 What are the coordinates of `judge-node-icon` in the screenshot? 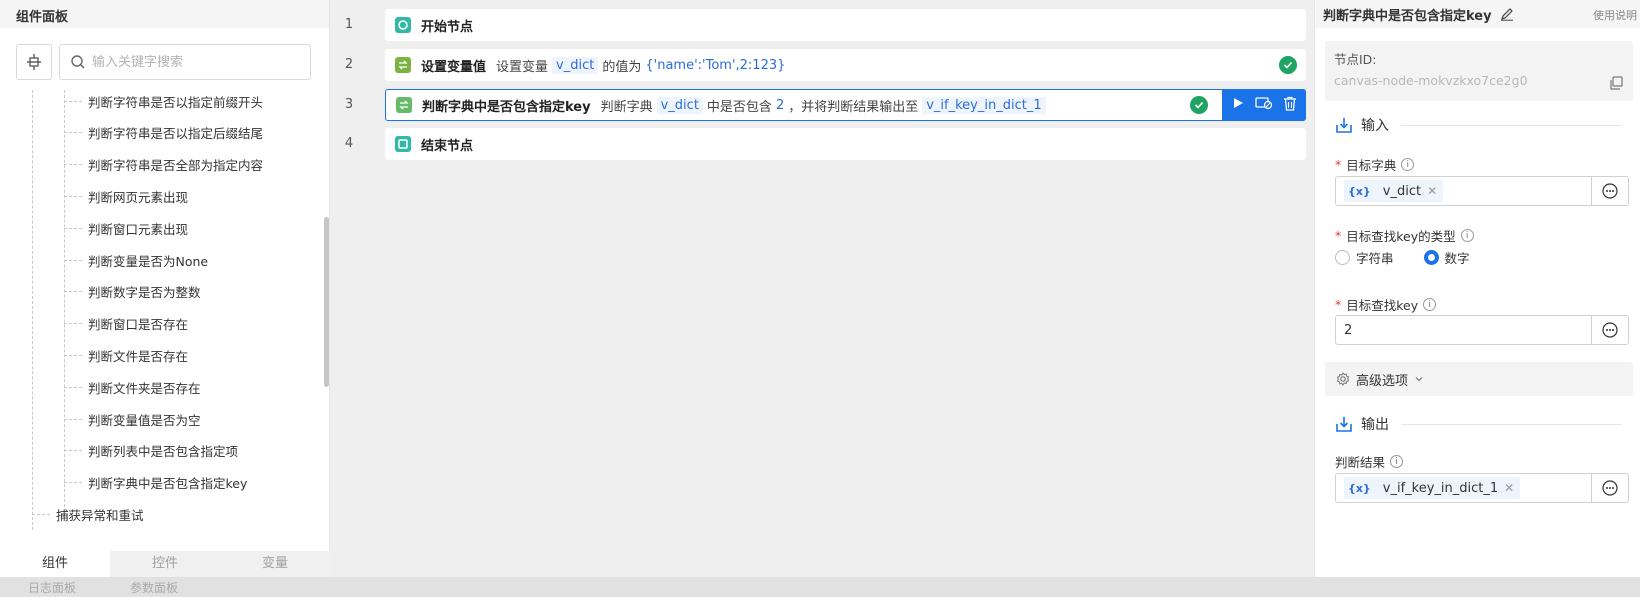 It's located at (404, 105).